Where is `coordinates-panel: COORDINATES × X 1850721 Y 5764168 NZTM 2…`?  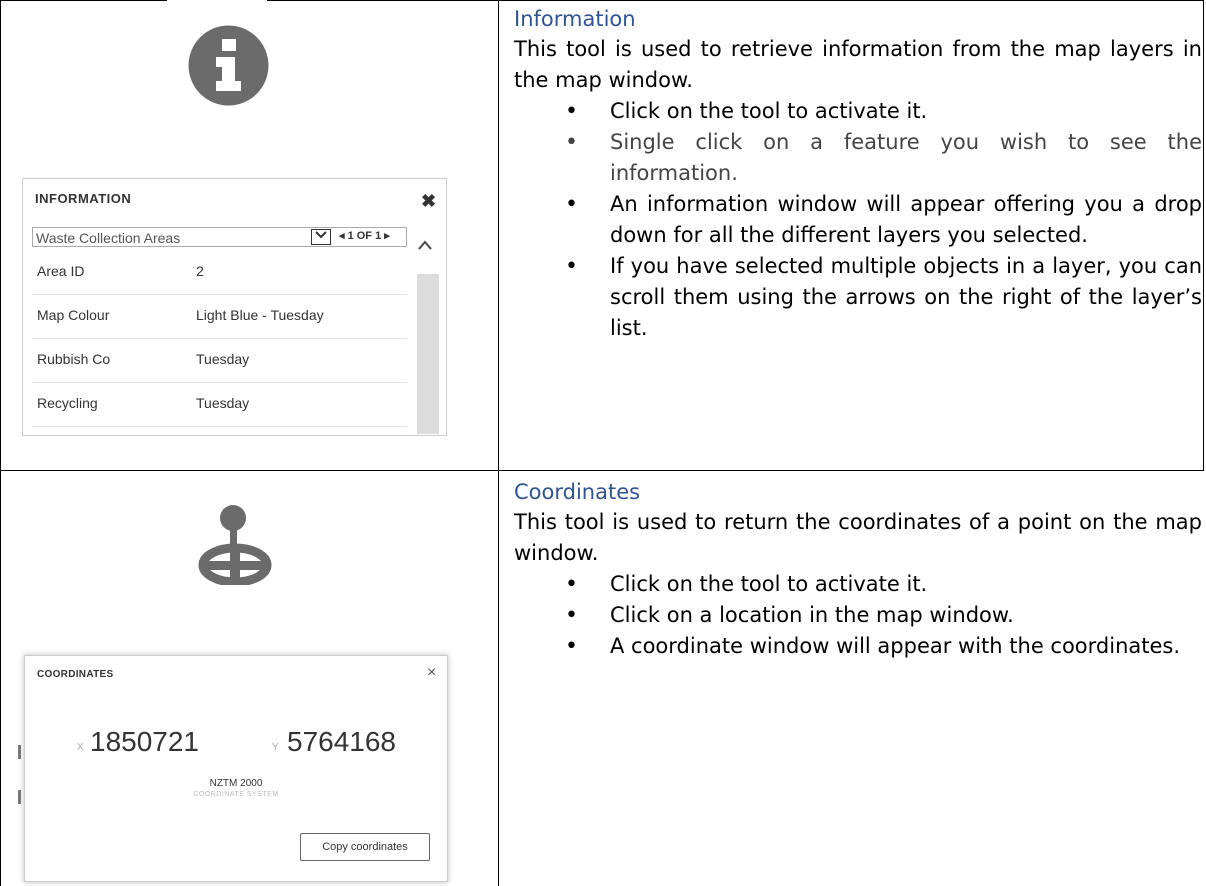
coordinates-panel: COORDINATES × X 1850721 Y 5764168 NZTM 2… is located at coordinates (236, 768).